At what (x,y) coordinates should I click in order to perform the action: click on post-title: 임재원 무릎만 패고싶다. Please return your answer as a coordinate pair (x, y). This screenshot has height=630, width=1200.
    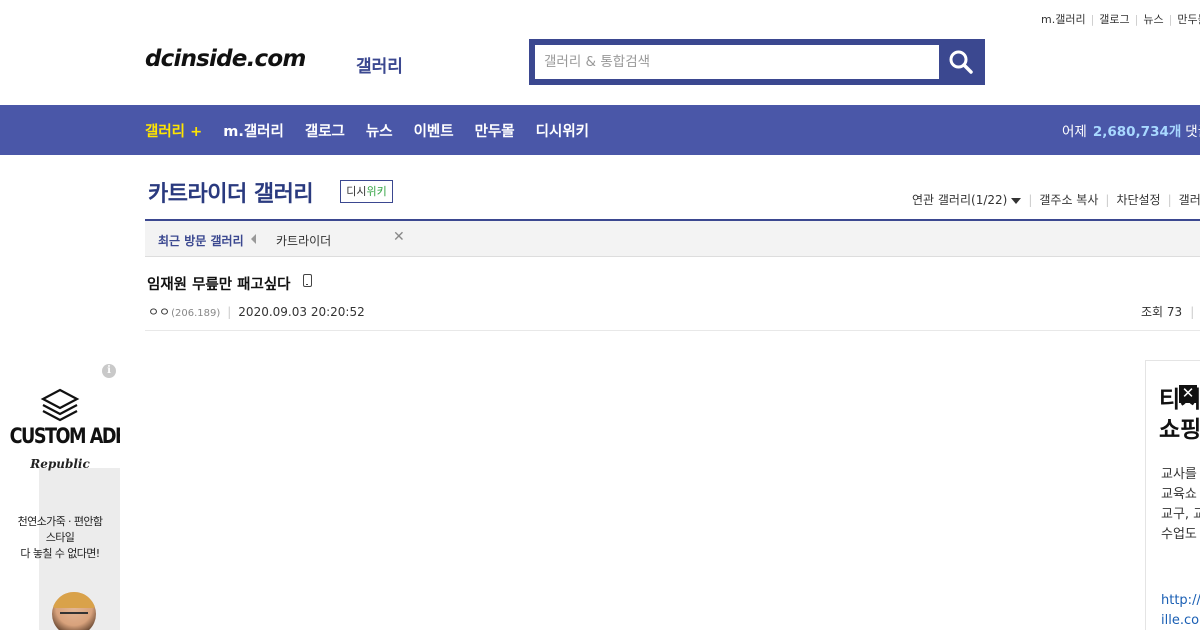
    Looking at the image, I should click on (219, 285).